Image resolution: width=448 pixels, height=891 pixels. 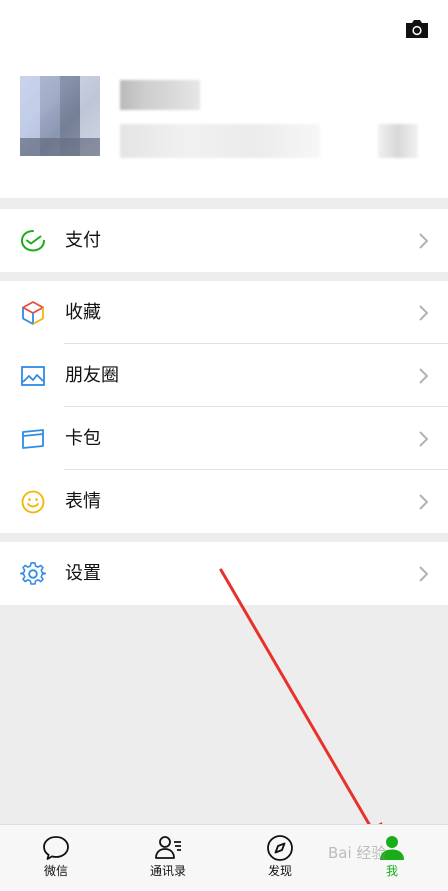 I want to click on menu-group-pay: 支付, so click(x=224, y=240).